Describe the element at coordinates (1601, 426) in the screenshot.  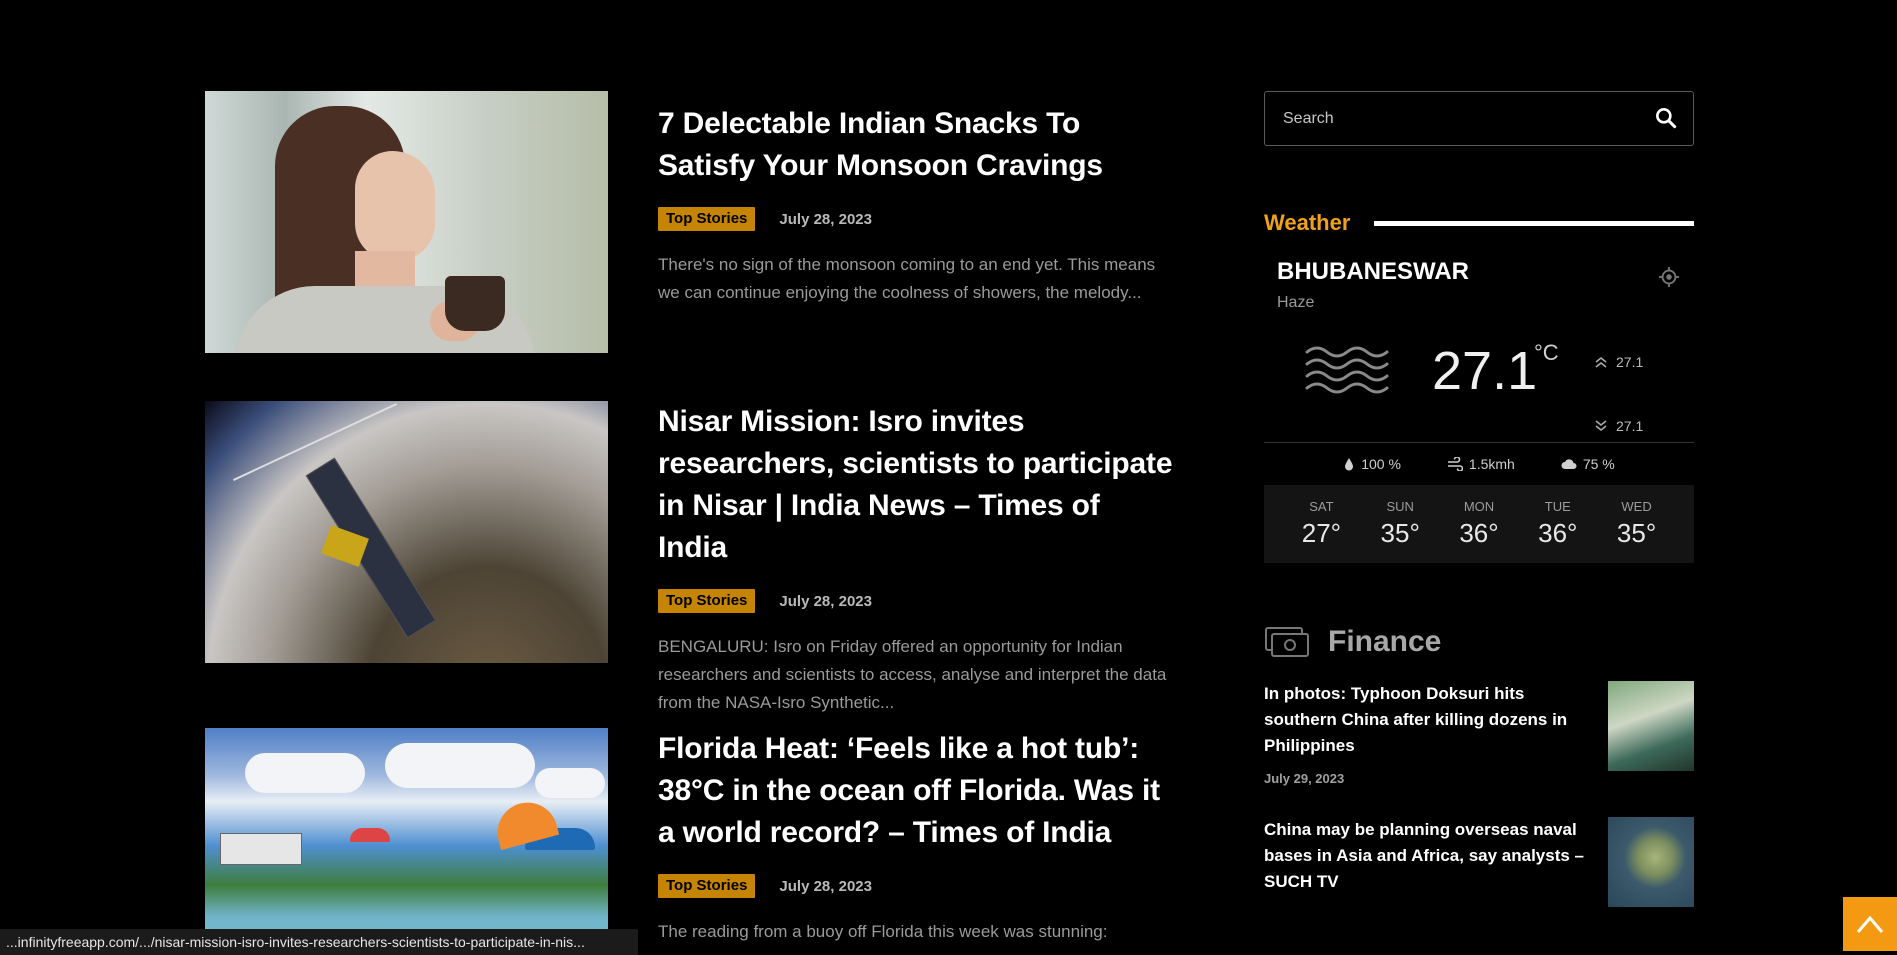
I see `chevron-down-double-icon` at that location.